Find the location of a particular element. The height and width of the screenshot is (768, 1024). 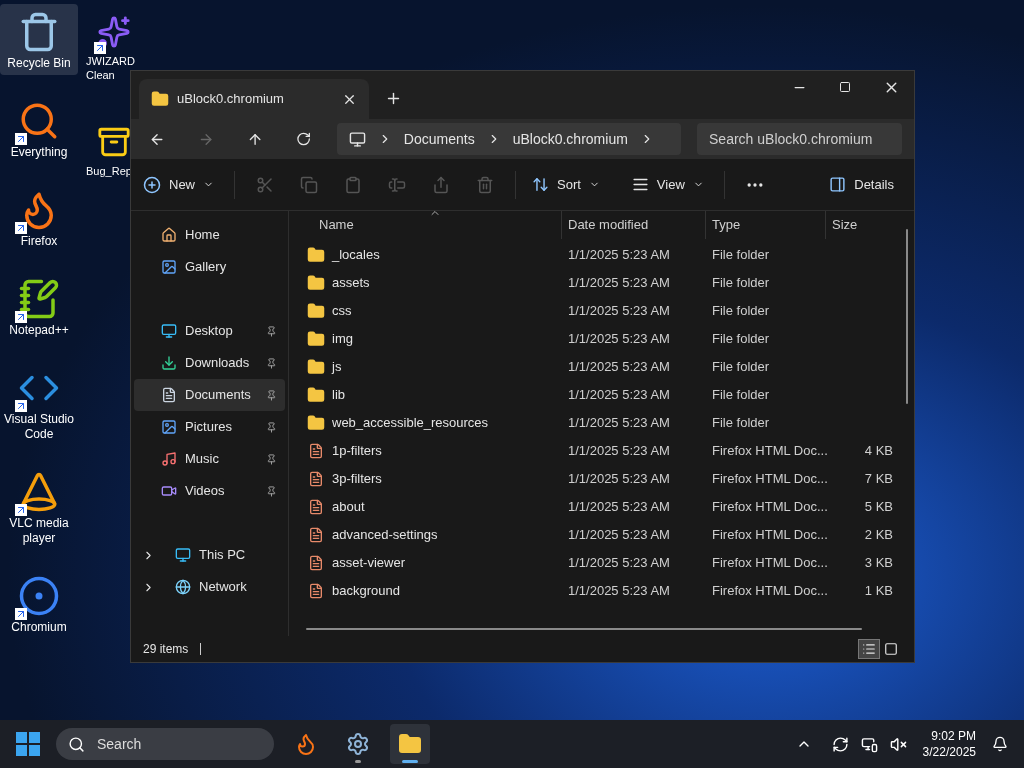

file-row: assets 1/1/2025 5:23 AM File folder is located at coordinates (601, 283).